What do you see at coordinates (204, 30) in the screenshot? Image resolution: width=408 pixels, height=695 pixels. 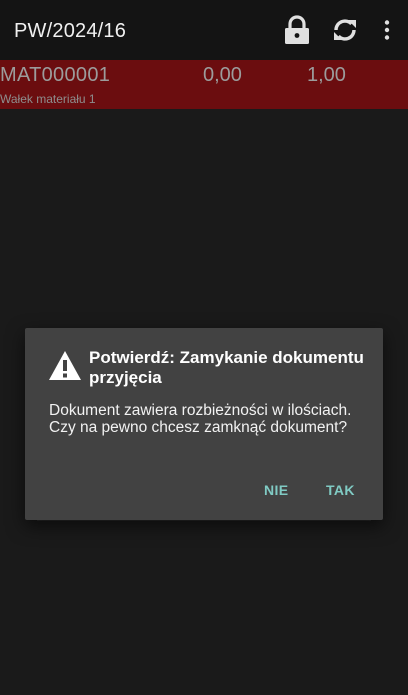 I see `app-bar: PW/2024/16` at bounding box center [204, 30].